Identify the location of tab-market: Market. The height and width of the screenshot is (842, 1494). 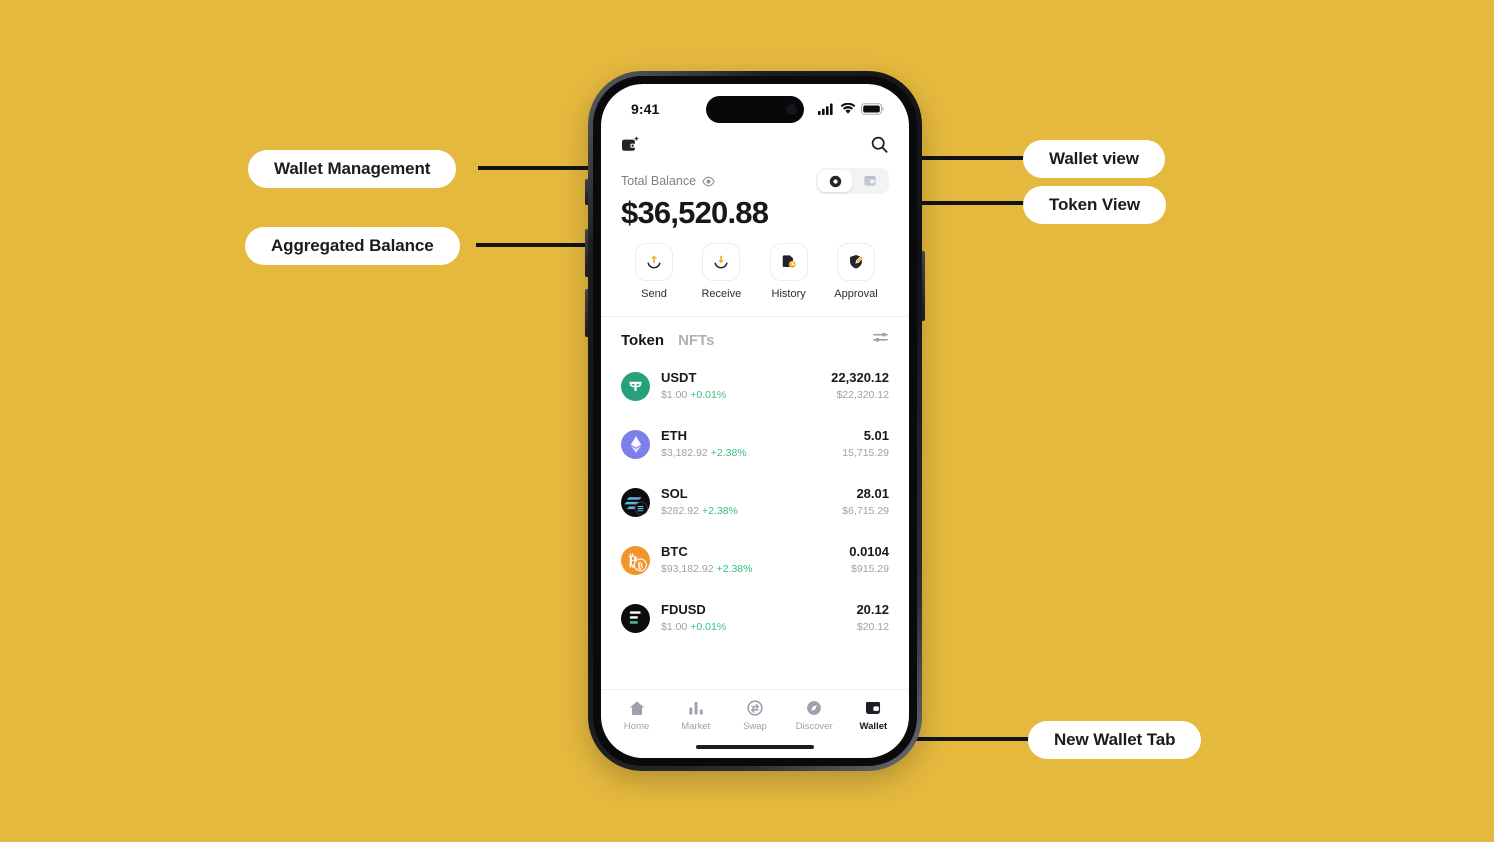
(696, 715).